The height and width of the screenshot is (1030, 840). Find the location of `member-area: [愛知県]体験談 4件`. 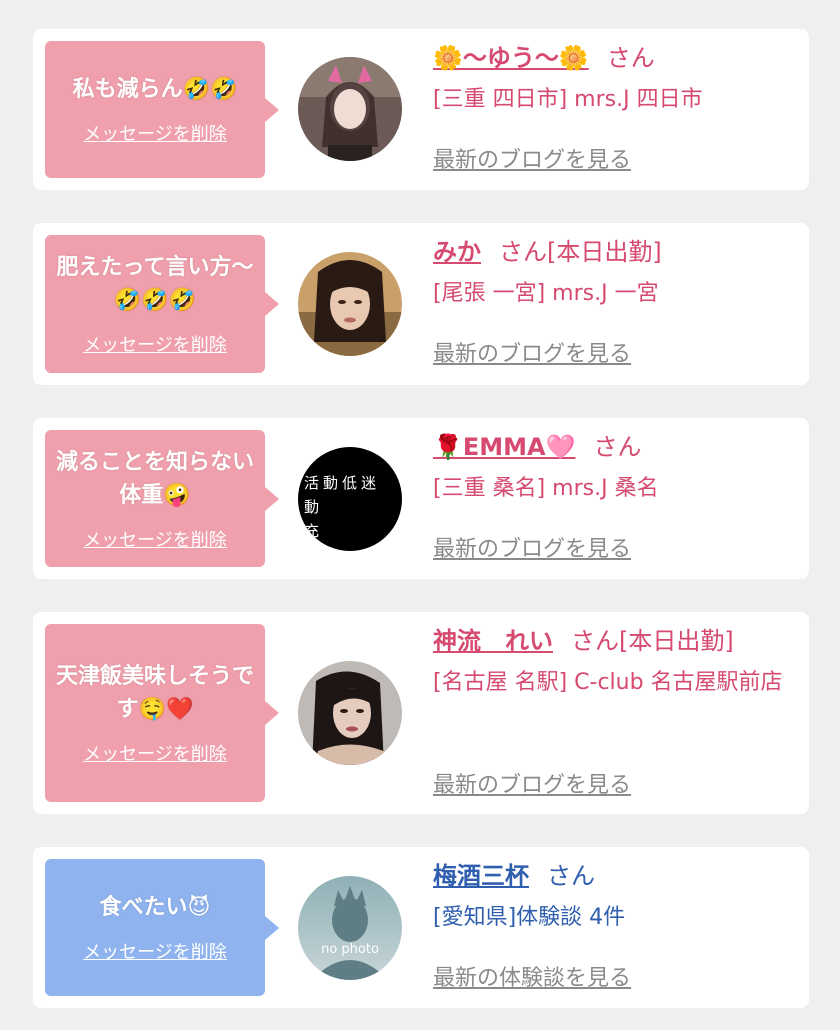

member-area: [愛知県]体験談 4件 is located at coordinates (529, 917).